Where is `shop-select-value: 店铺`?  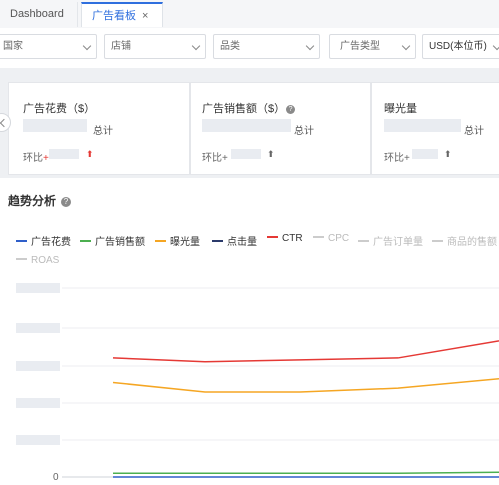 shop-select-value: 店铺 is located at coordinates (121, 46).